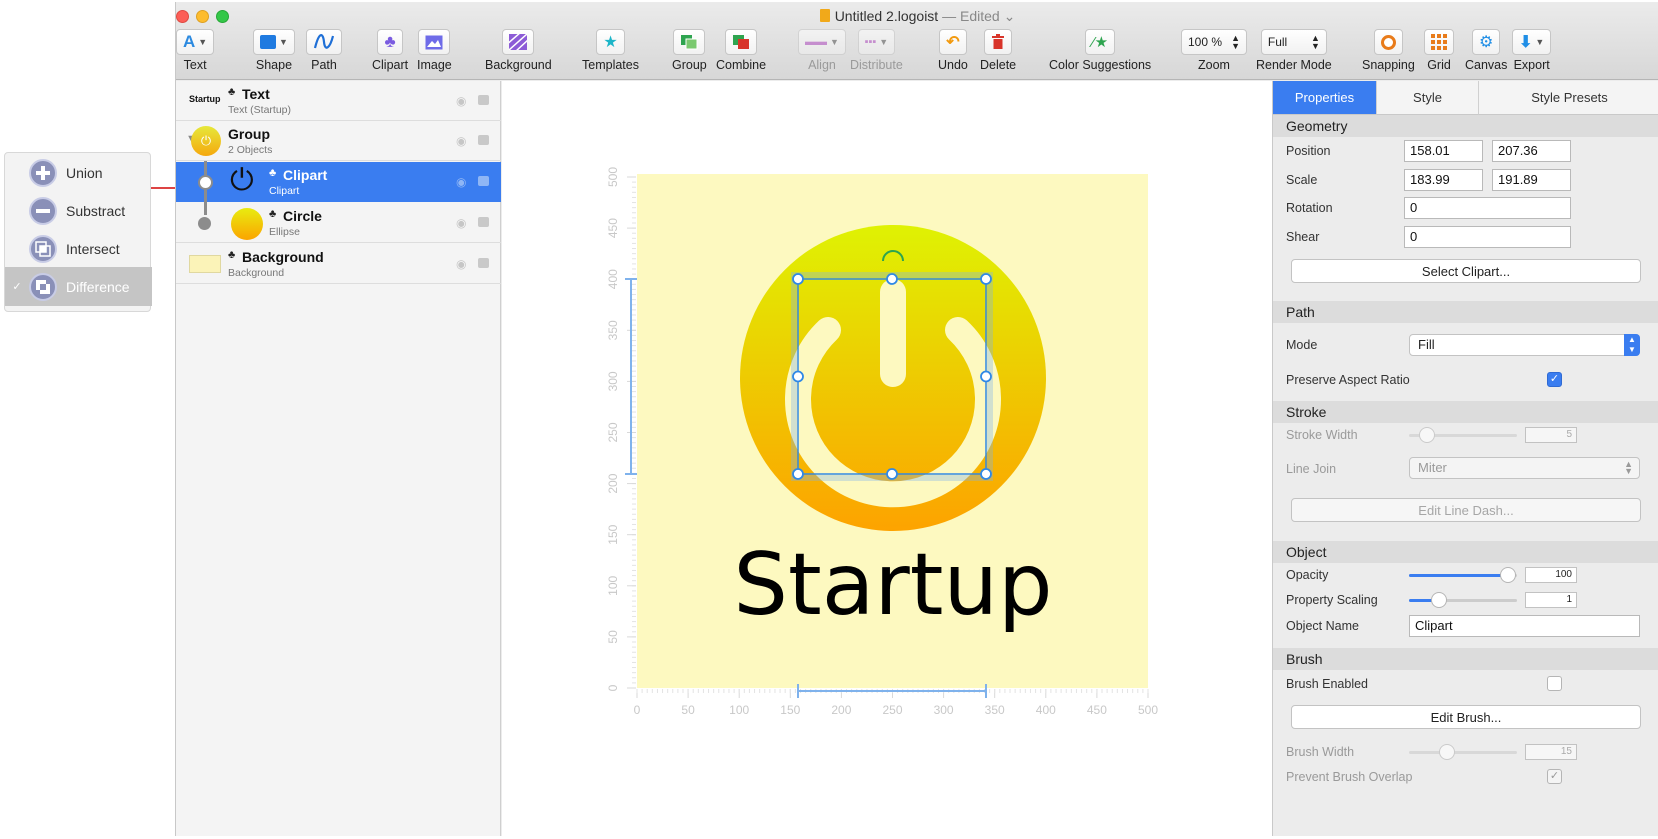 The width and height of the screenshot is (1658, 839). I want to click on stroke-width-slider, so click(1463, 435).